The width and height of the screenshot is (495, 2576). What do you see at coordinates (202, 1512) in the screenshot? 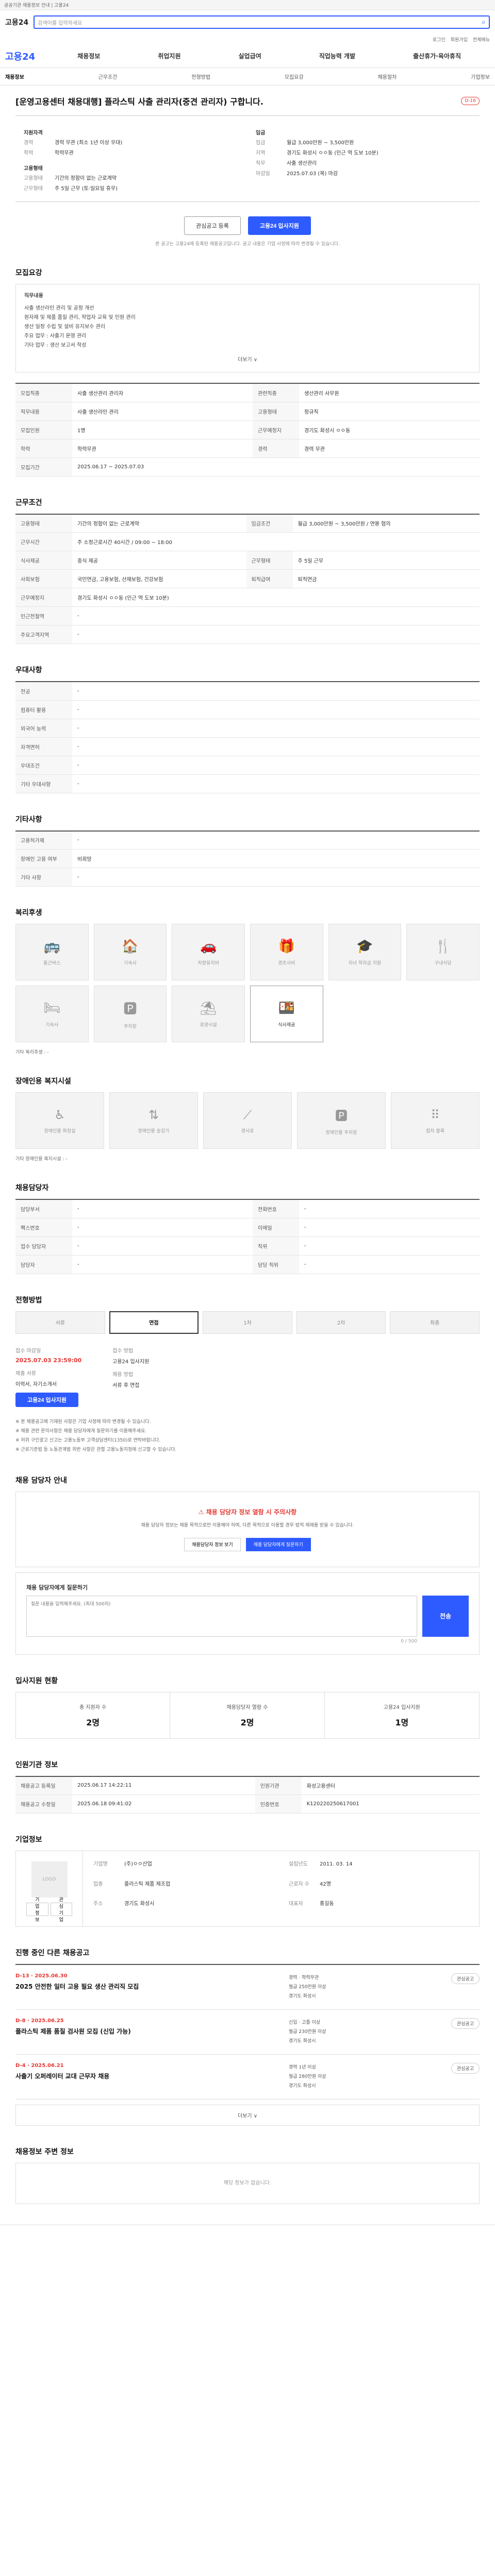
I see `alert-icon: ⚠` at bounding box center [202, 1512].